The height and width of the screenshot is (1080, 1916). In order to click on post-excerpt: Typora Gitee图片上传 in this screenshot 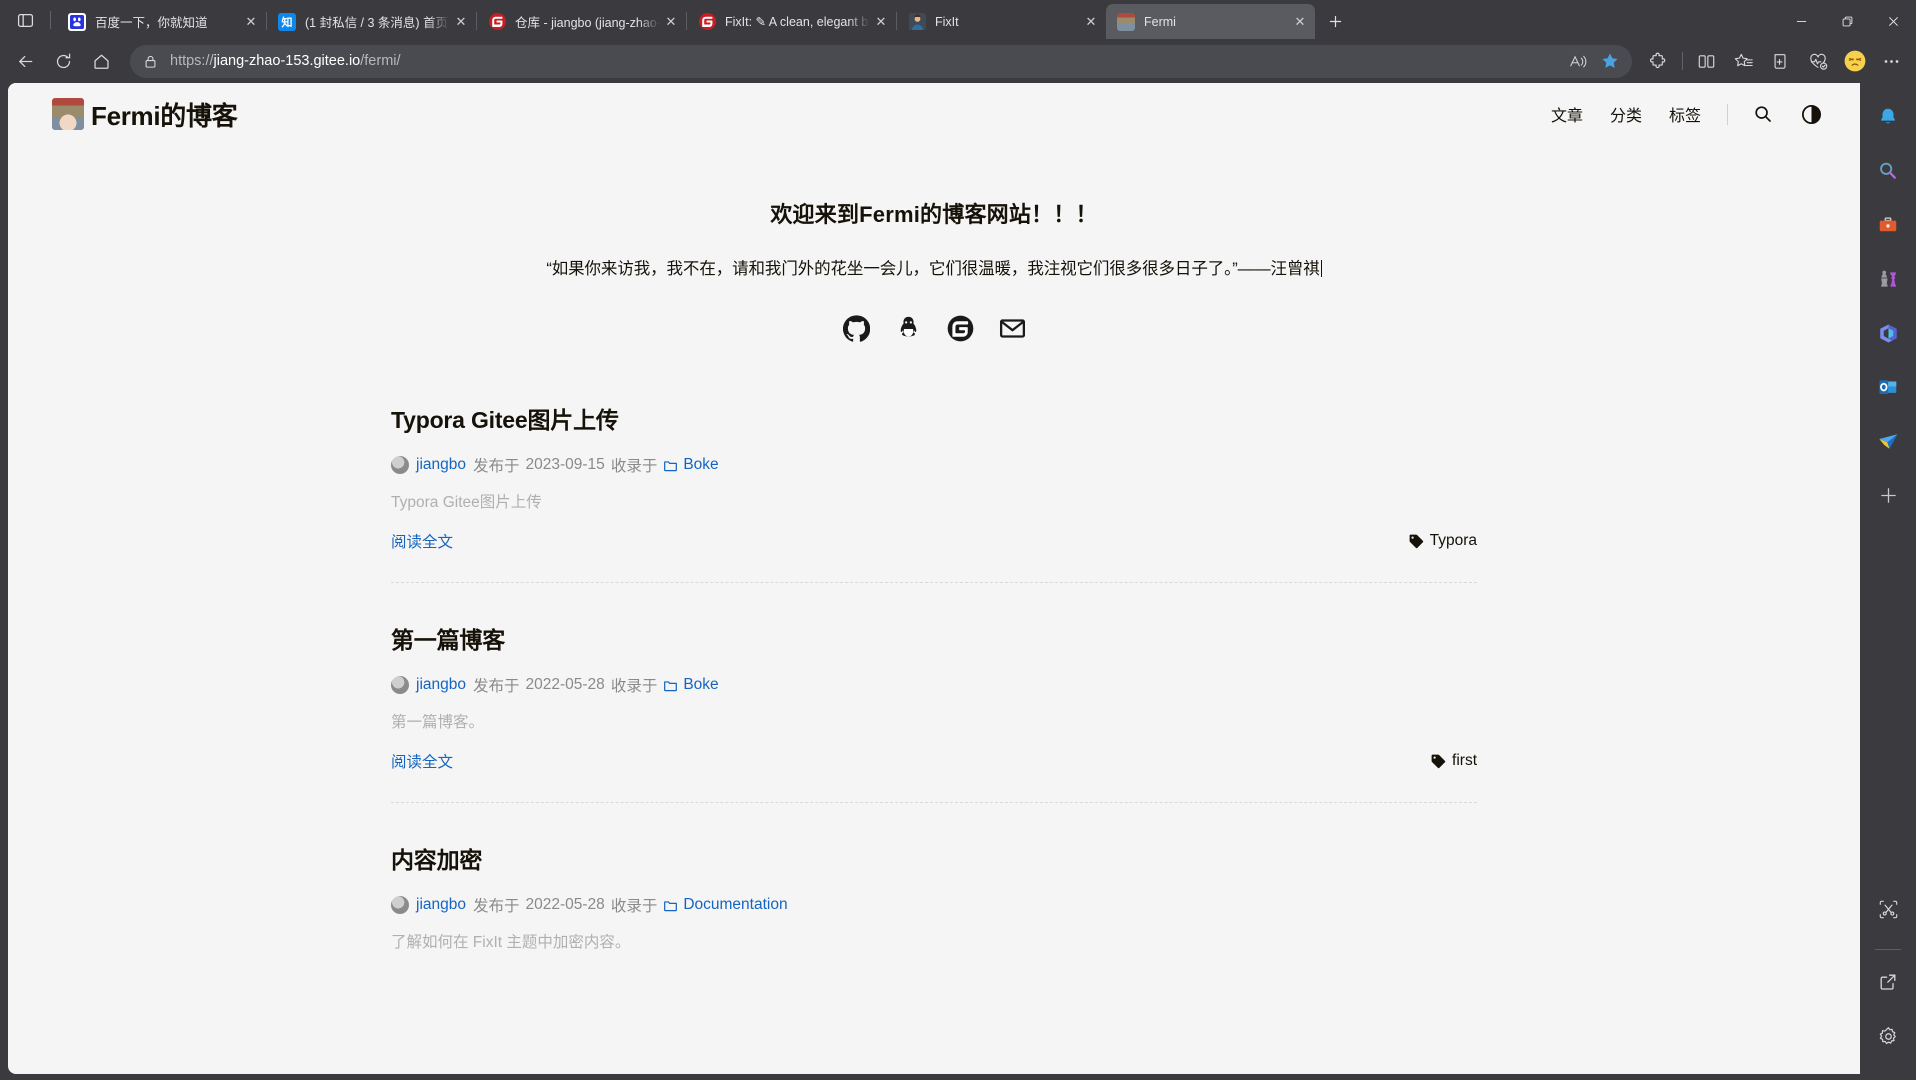, I will do `click(466, 502)`.